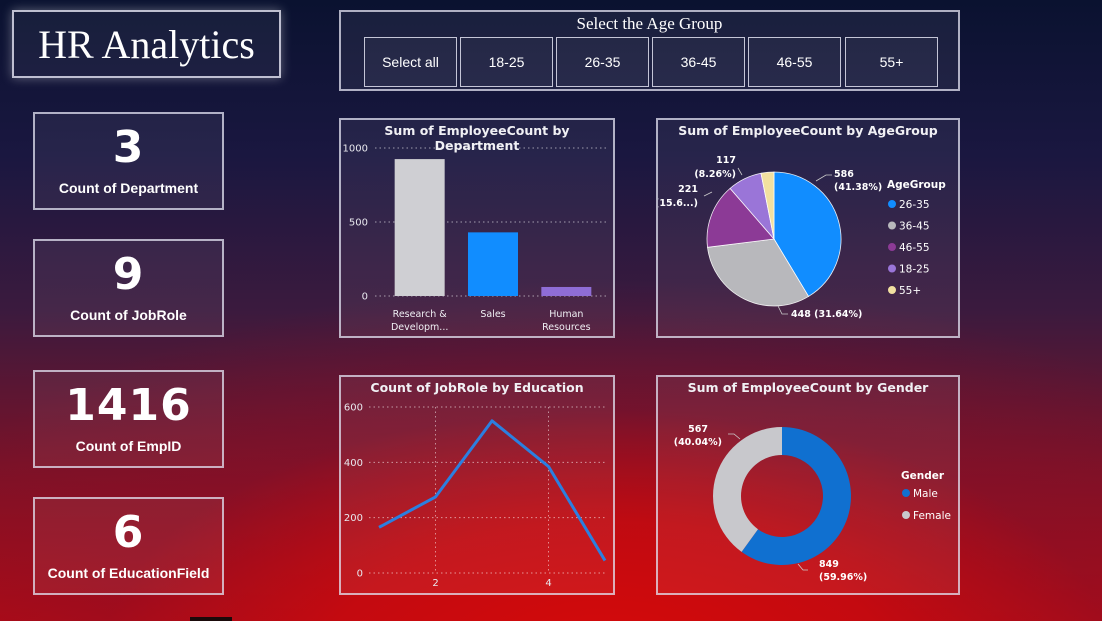 The height and width of the screenshot is (621, 1102). Describe the element at coordinates (128, 446) in the screenshot. I see `kpi-label: Count of EmpID` at that location.